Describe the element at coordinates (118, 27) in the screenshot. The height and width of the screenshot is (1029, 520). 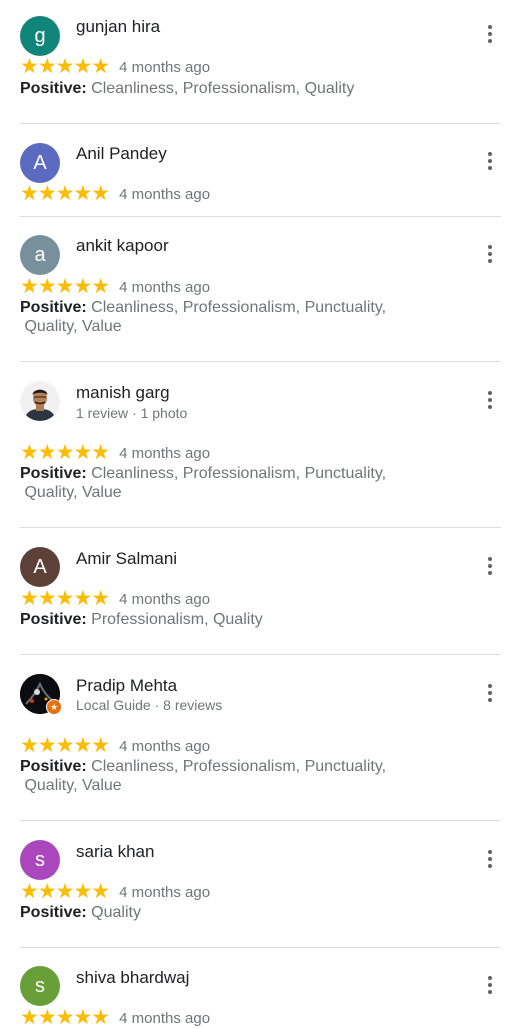
I see `reviewer-name: gunjan hira` at that location.